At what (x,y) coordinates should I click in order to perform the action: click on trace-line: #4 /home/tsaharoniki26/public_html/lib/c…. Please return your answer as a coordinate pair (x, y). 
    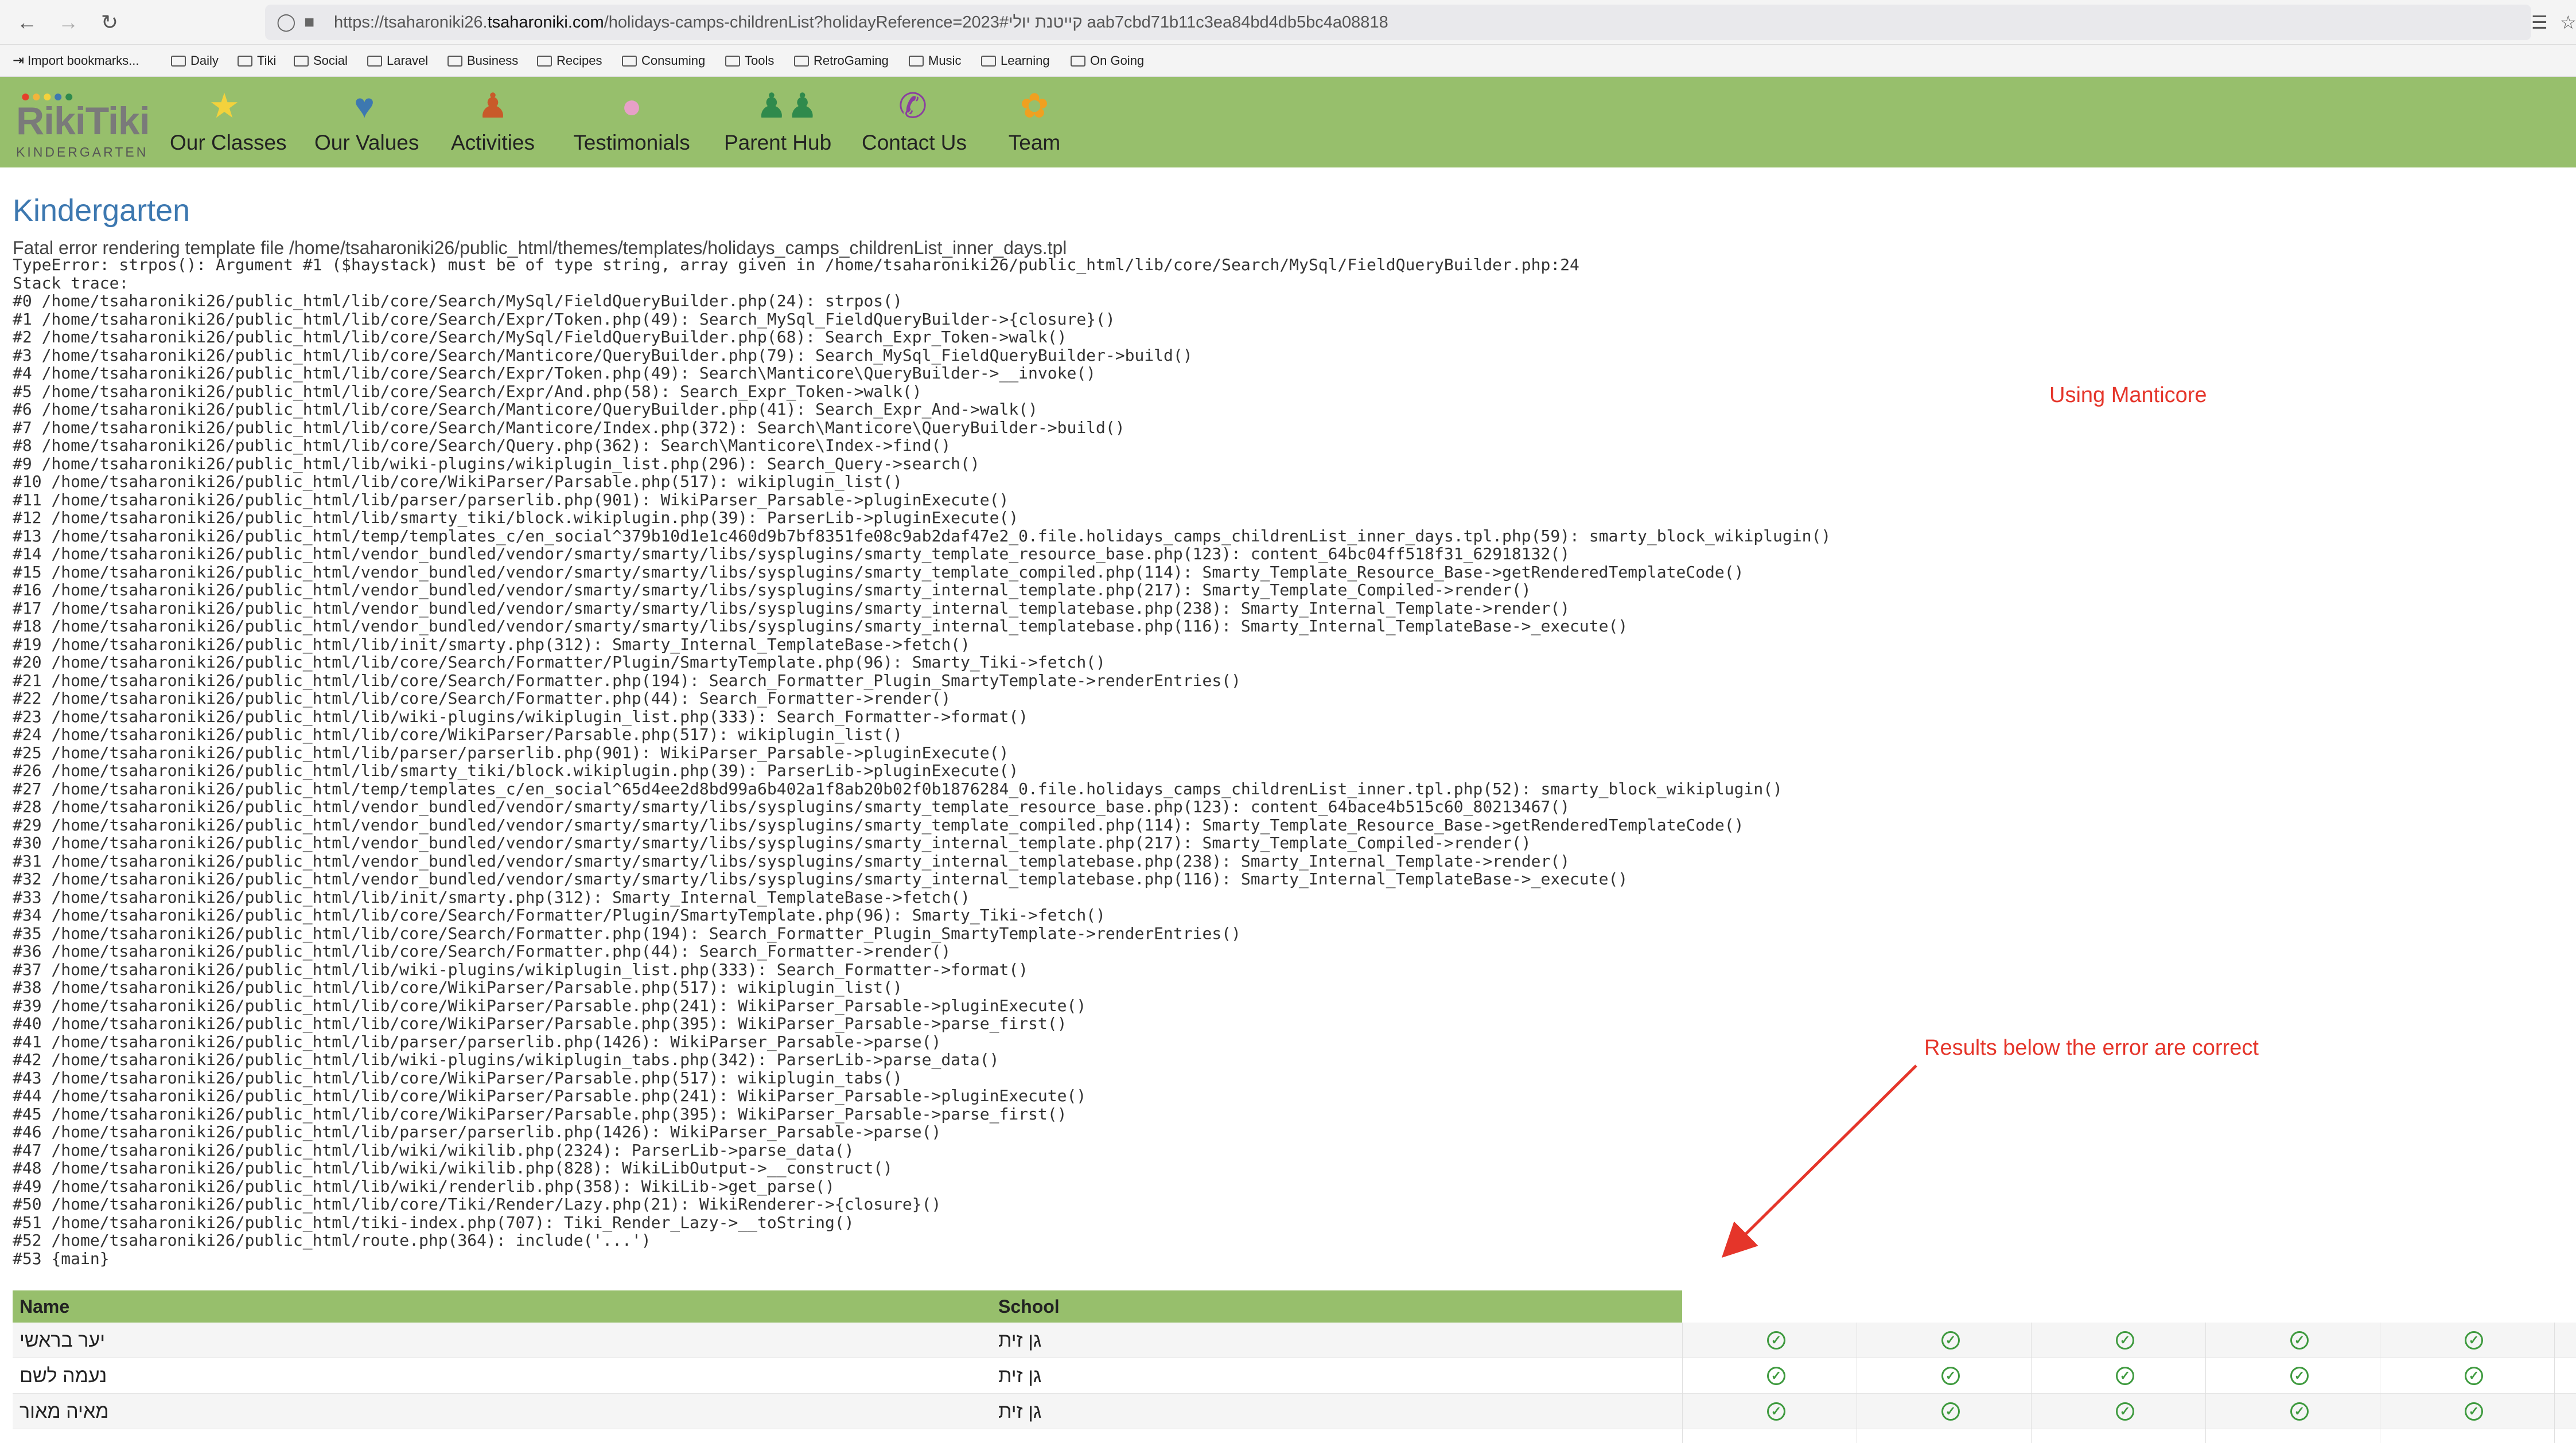
    Looking at the image, I should click on (554, 373).